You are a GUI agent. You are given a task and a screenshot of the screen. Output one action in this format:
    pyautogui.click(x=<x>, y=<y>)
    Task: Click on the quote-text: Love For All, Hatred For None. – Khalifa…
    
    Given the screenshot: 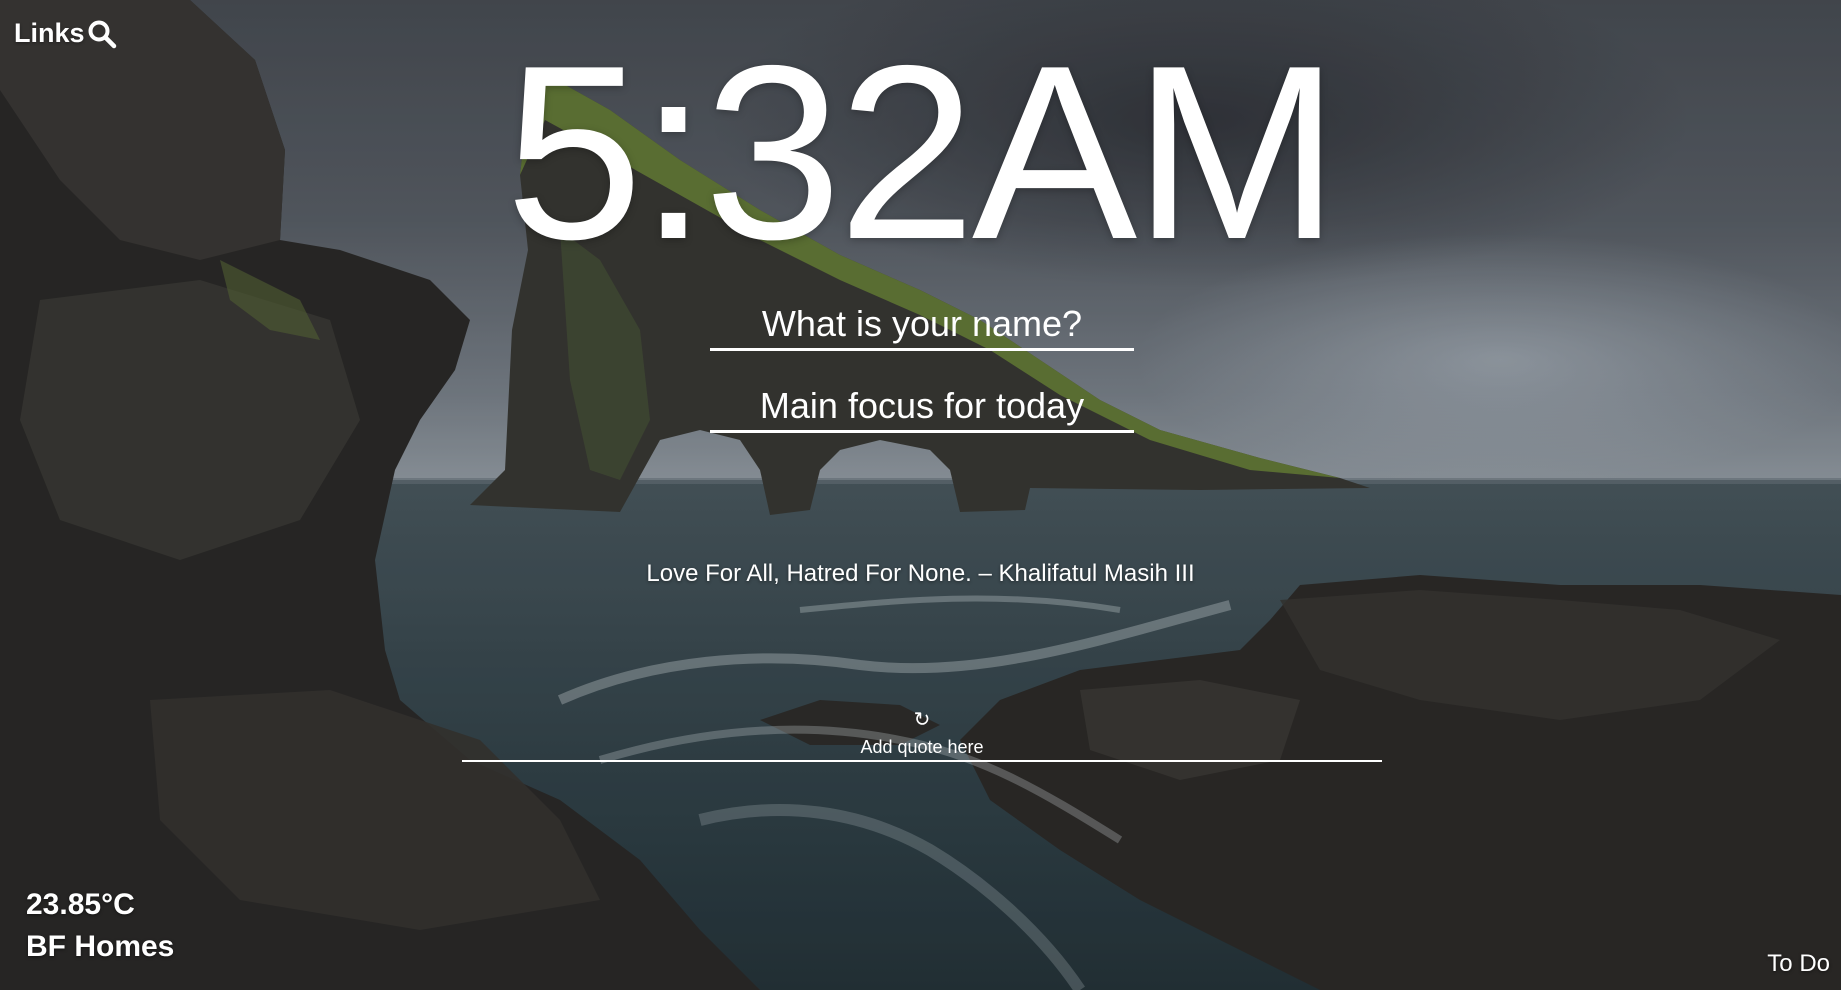 What is the action you would take?
    pyautogui.click(x=920, y=573)
    